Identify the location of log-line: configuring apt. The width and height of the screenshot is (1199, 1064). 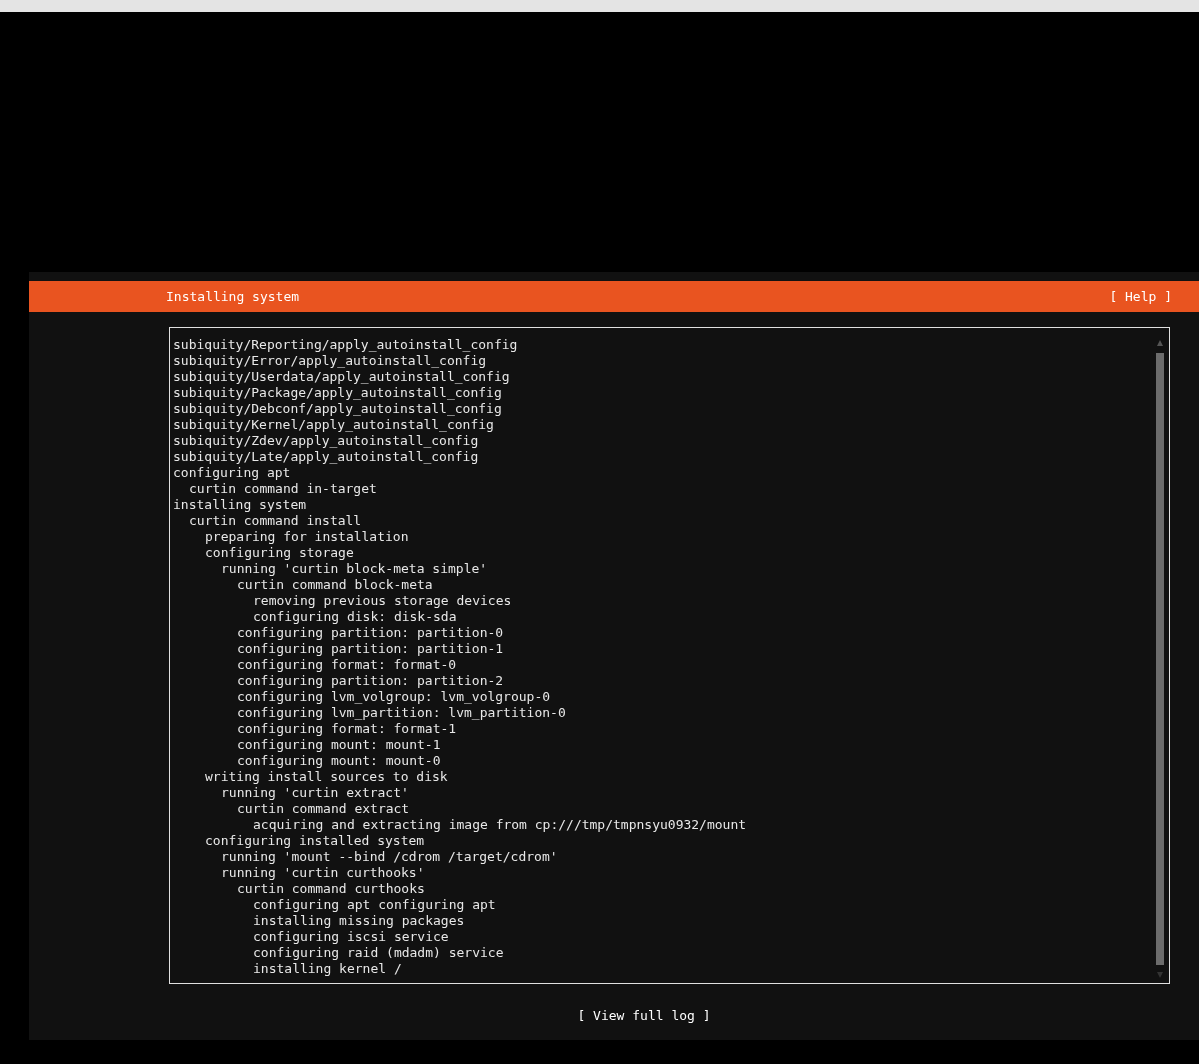
(232, 473).